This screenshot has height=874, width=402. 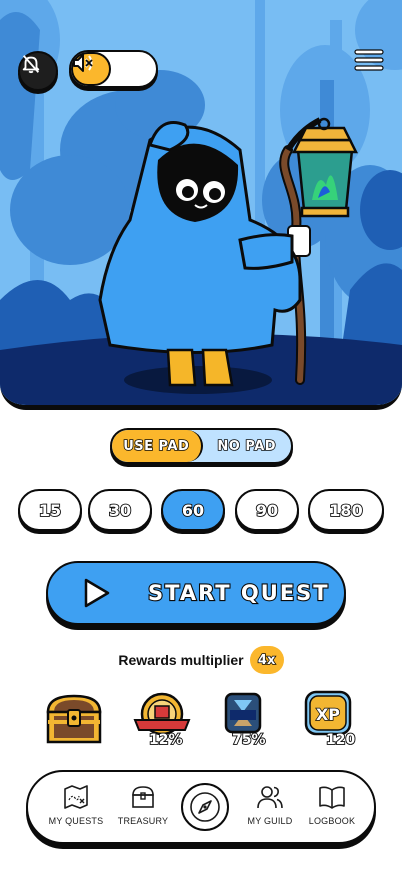 I want to click on hamburger-menu-icon, so click(x=369, y=60).